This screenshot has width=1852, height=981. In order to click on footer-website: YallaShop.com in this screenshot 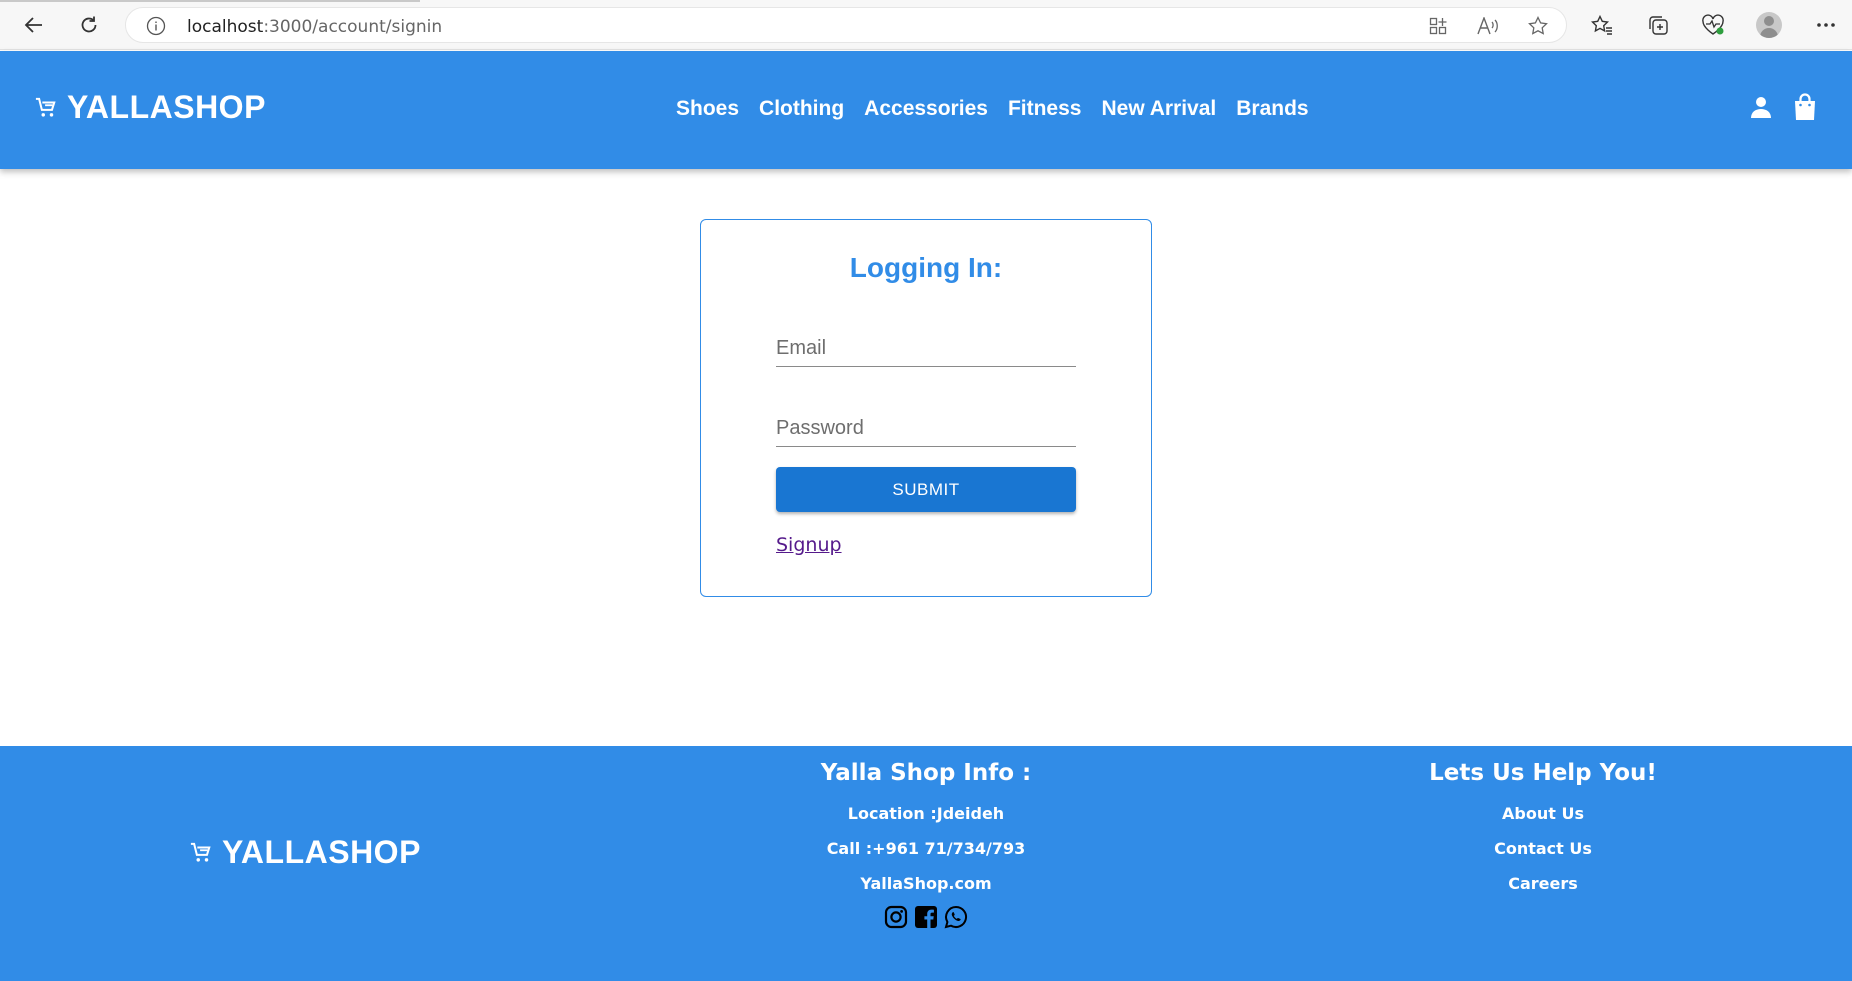, I will do `click(926, 883)`.